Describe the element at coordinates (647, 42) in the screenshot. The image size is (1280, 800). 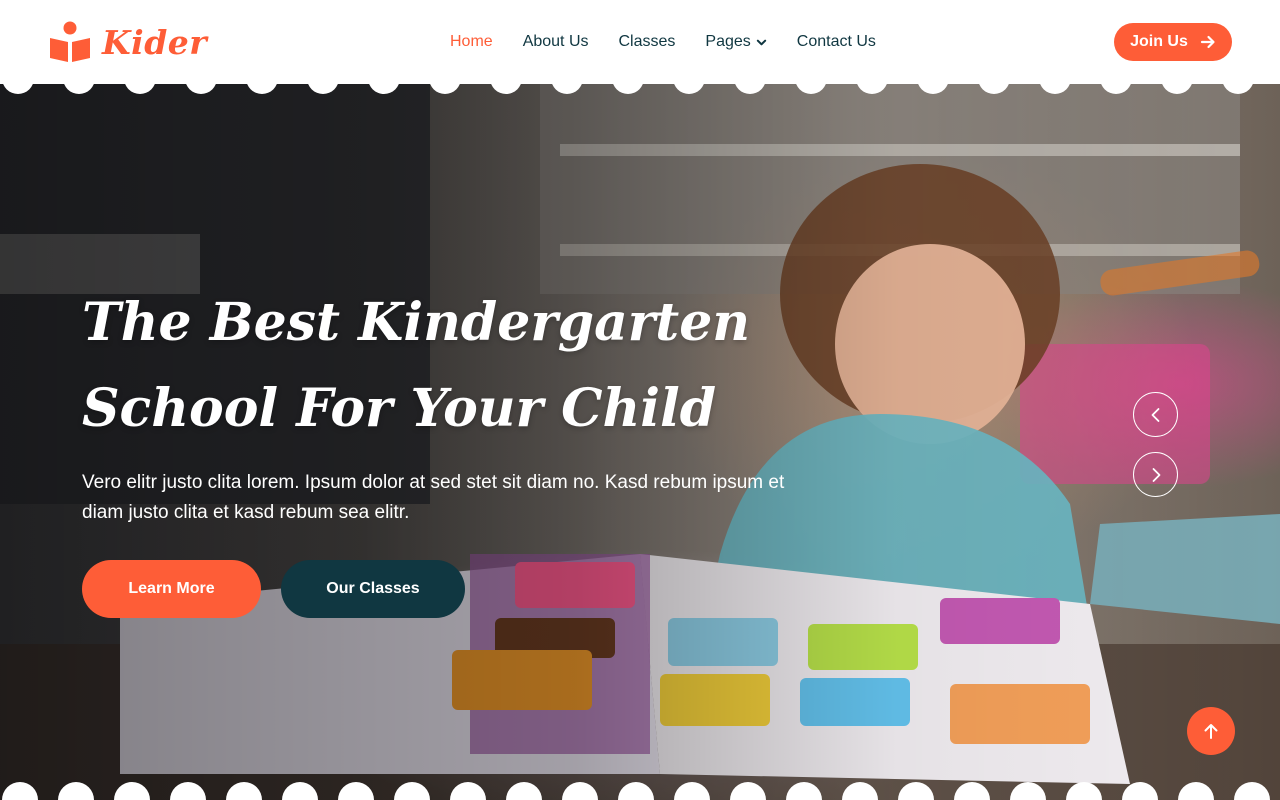
I see `nav-link-classes: Classes` at that location.